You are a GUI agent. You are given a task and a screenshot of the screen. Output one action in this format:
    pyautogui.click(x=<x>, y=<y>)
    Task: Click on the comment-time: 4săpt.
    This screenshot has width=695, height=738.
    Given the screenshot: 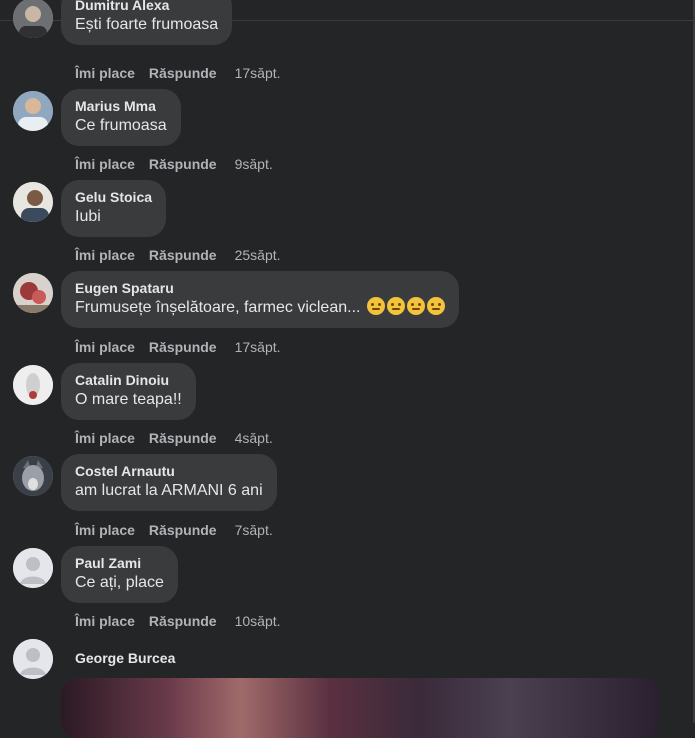 What is the action you would take?
    pyautogui.click(x=254, y=438)
    